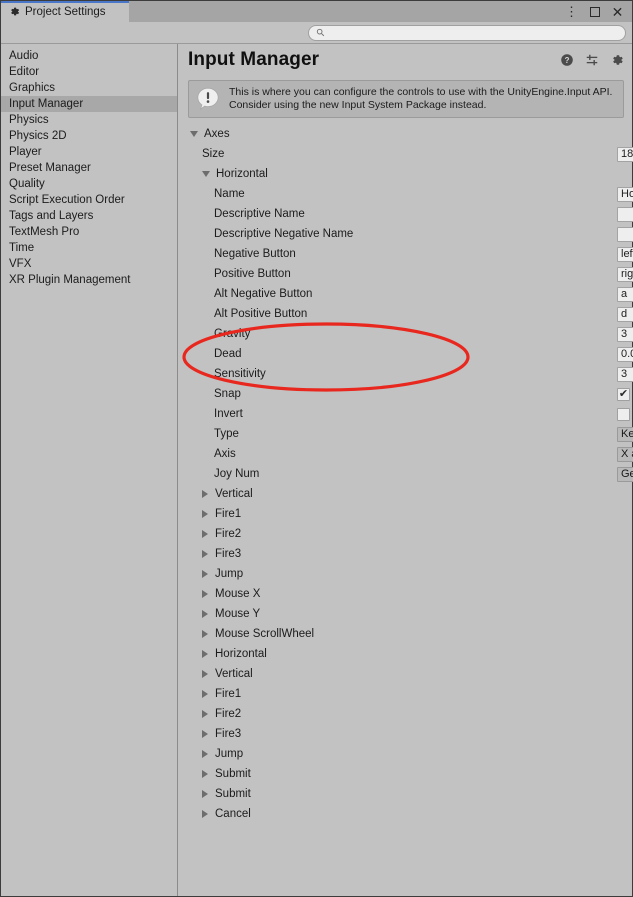  I want to click on sidebar-item-textmesh-pro: TextMesh Pro, so click(89, 232).